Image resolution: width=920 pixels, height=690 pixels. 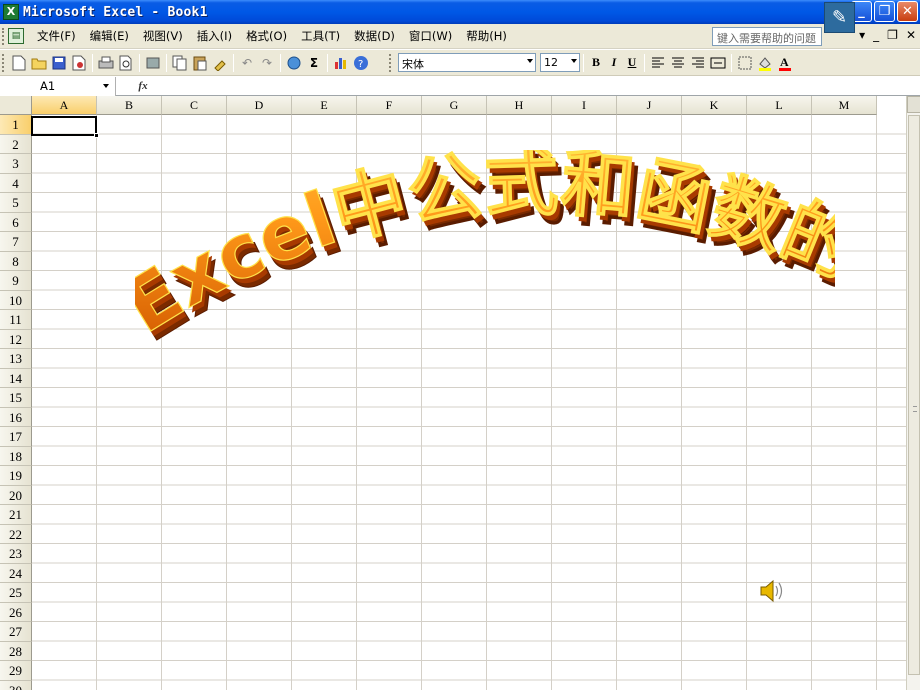 What do you see at coordinates (16, 164) in the screenshot?
I see `row-header-3: 3` at bounding box center [16, 164].